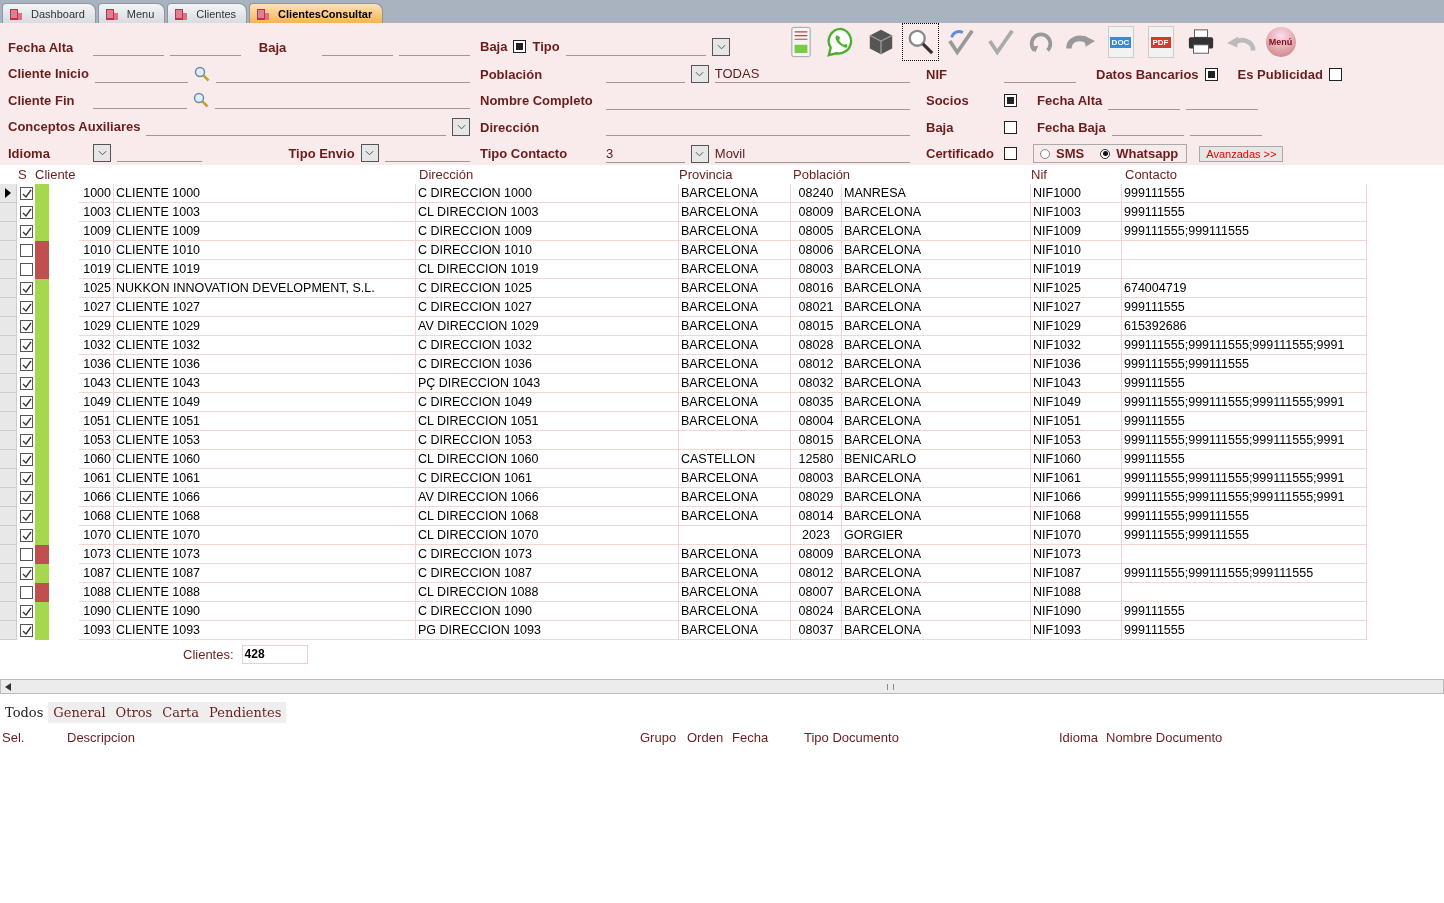 This screenshot has height=903, width=1444. What do you see at coordinates (1076, 250) in the screenshot?
I see `table-cell: NIF1010` at bounding box center [1076, 250].